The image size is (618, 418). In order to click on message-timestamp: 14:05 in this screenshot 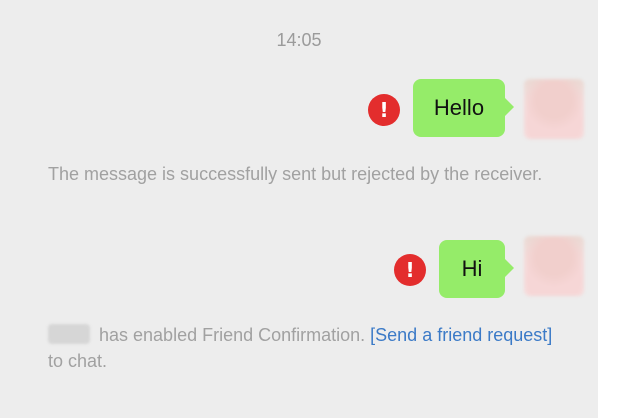, I will do `click(299, 40)`.